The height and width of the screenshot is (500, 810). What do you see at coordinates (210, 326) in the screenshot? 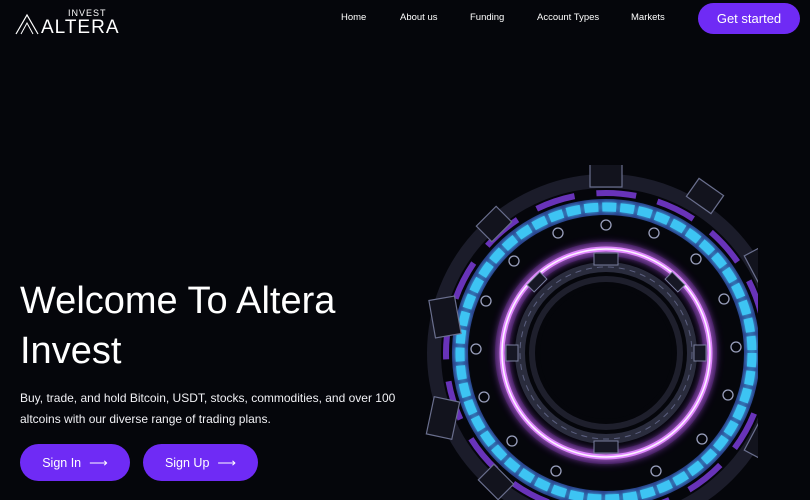
I see `hero-title: Welcome To Altera Invest` at bounding box center [210, 326].